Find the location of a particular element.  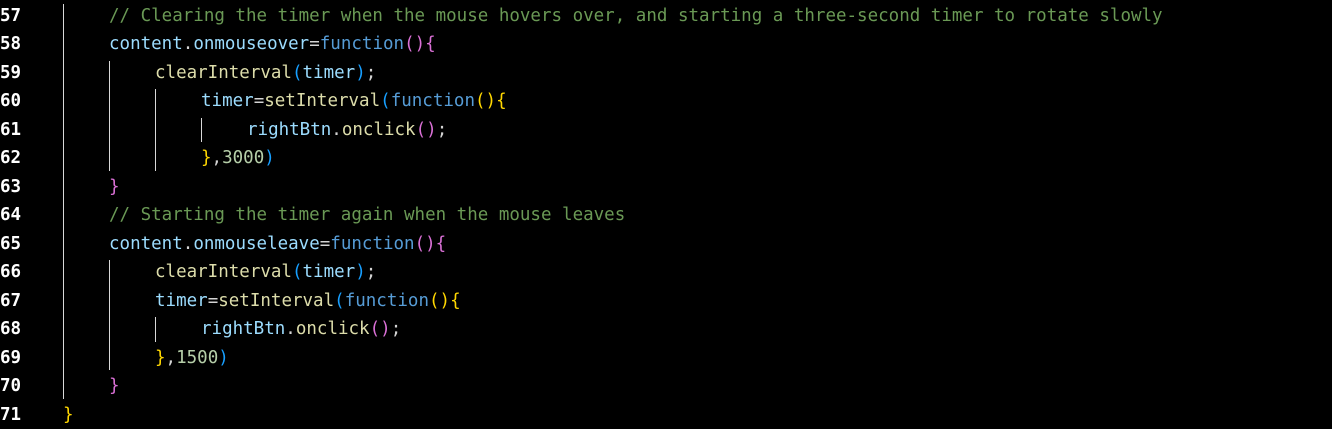

code-text: content.onmouseover=function(){ is located at coordinates (272, 44).